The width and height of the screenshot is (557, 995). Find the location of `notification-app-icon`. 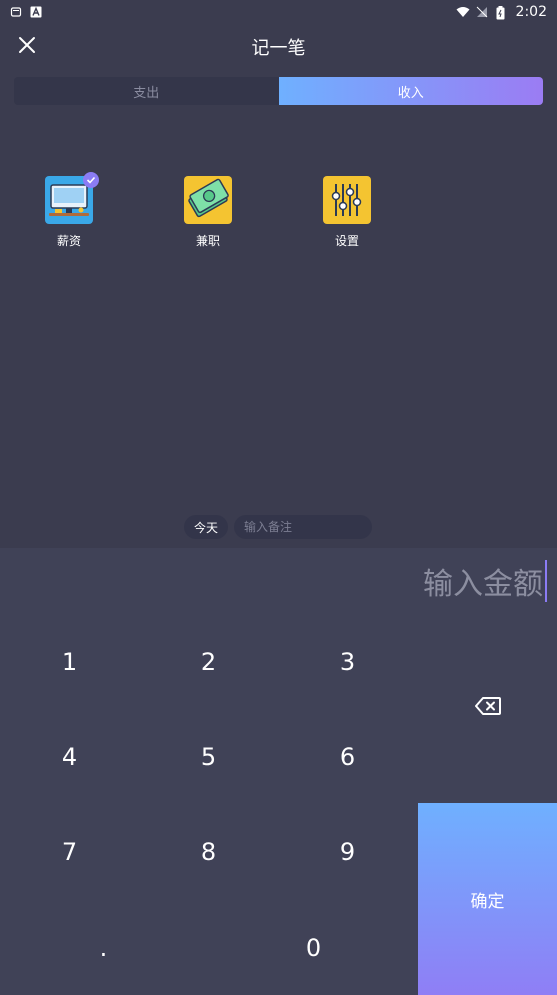

notification-app-icon is located at coordinates (16, 12).